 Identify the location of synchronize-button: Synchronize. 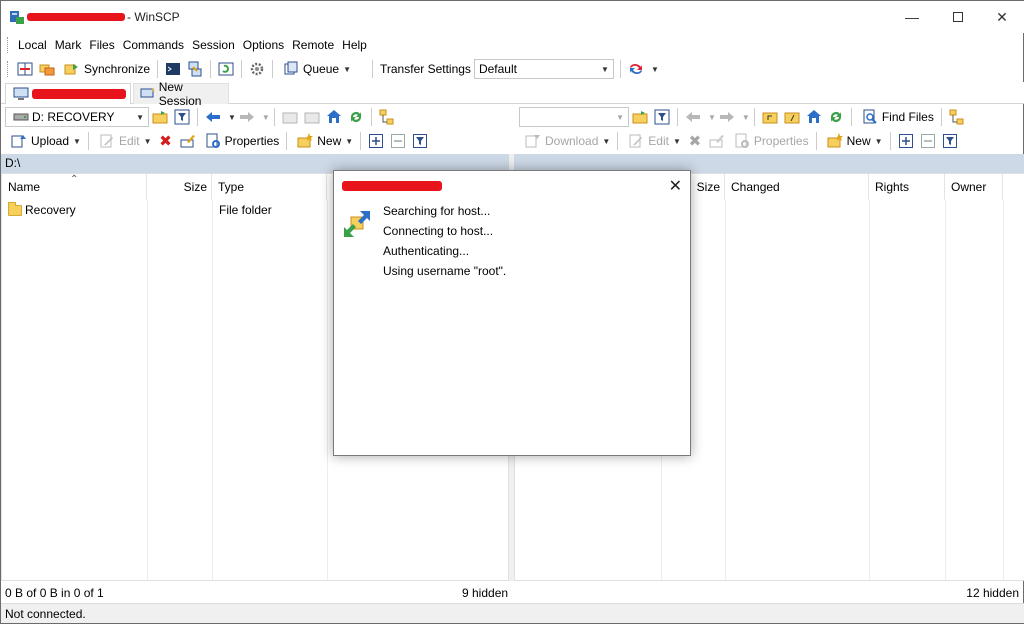
(105, 69).